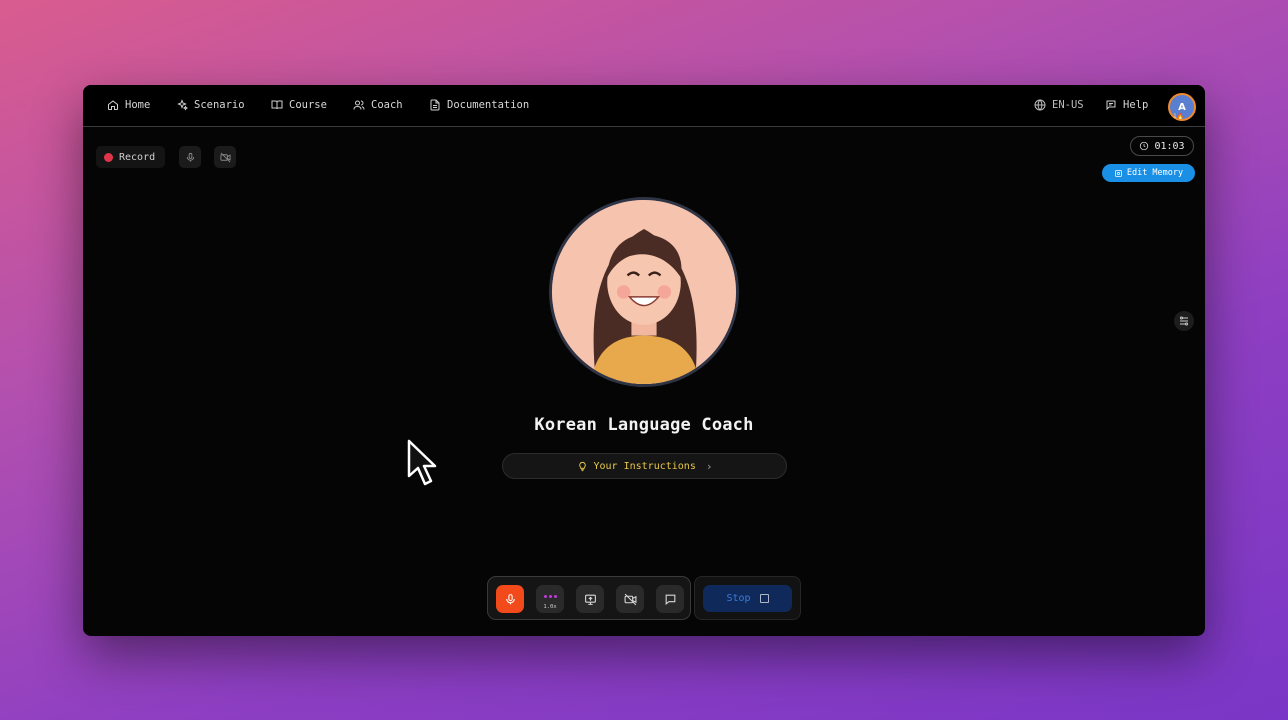 Image resolution: width=1288 pixels, height=720 pixels. I want to click on language-label: EN-US, so click(1068, 105).